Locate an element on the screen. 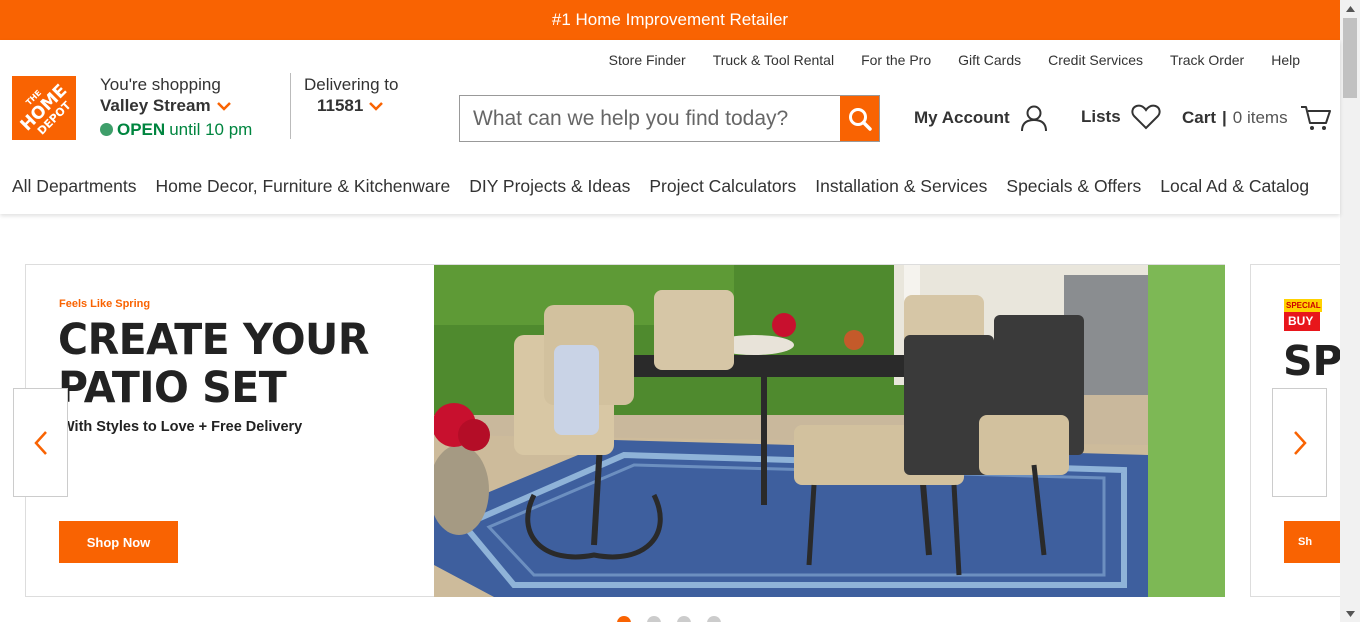 Image resolution: width=1360 pixels, height=622 pixels. search-button is located at coordinates (859, 118).